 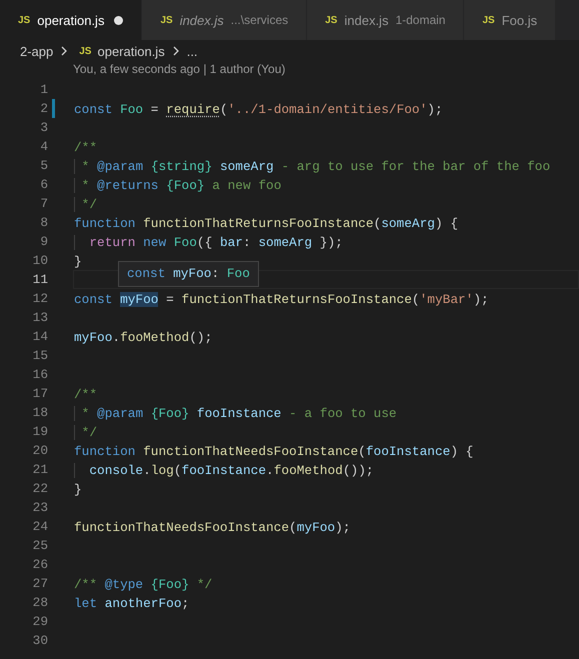 I want to click on line-number: 18, so click(x=40, y=413).